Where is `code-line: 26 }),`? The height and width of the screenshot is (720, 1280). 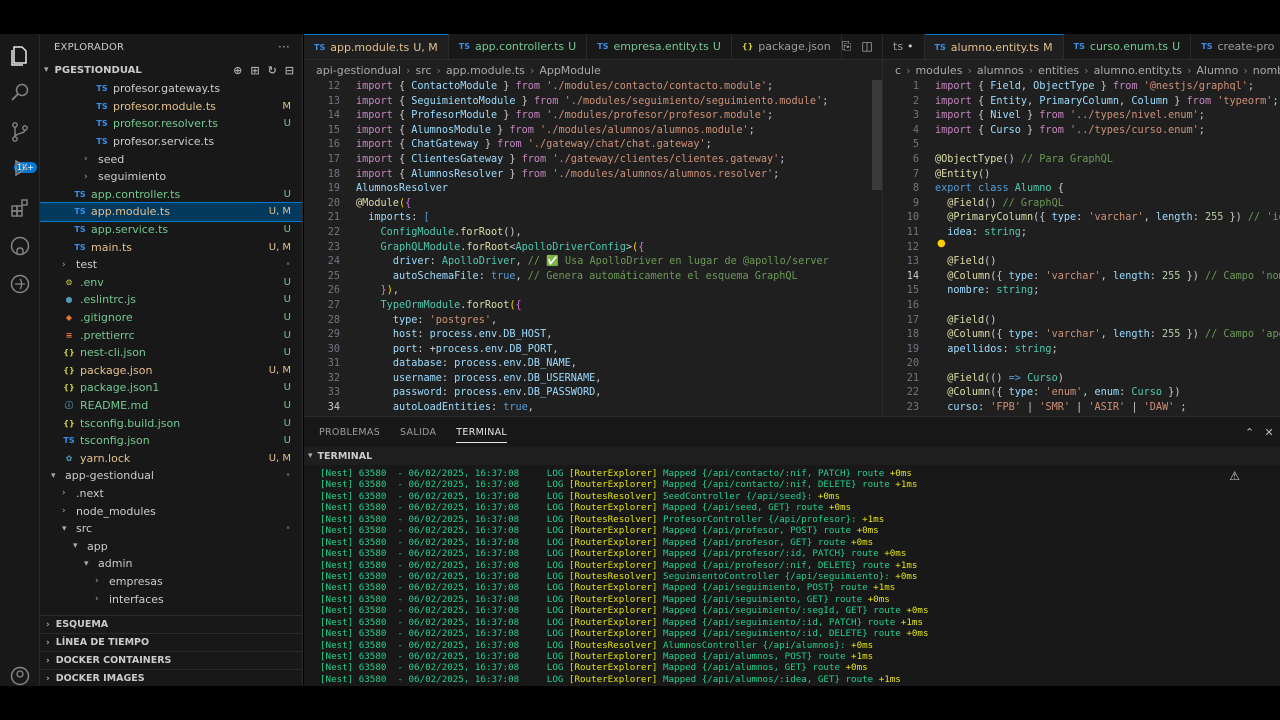
code-line: 26 }), is located at coordinates (593, 291).